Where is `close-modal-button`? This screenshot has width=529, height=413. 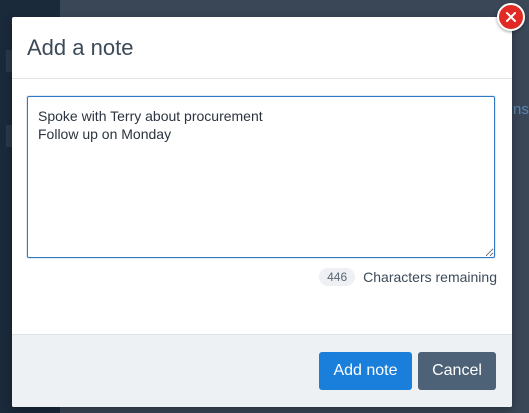
close-modal-button is located at coordinates (511, 17).